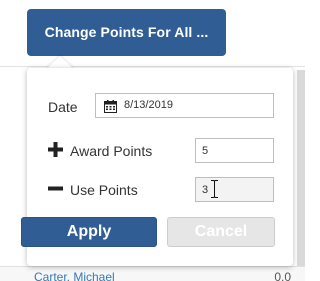  I want to click on minus-icon, so click(55, 190).